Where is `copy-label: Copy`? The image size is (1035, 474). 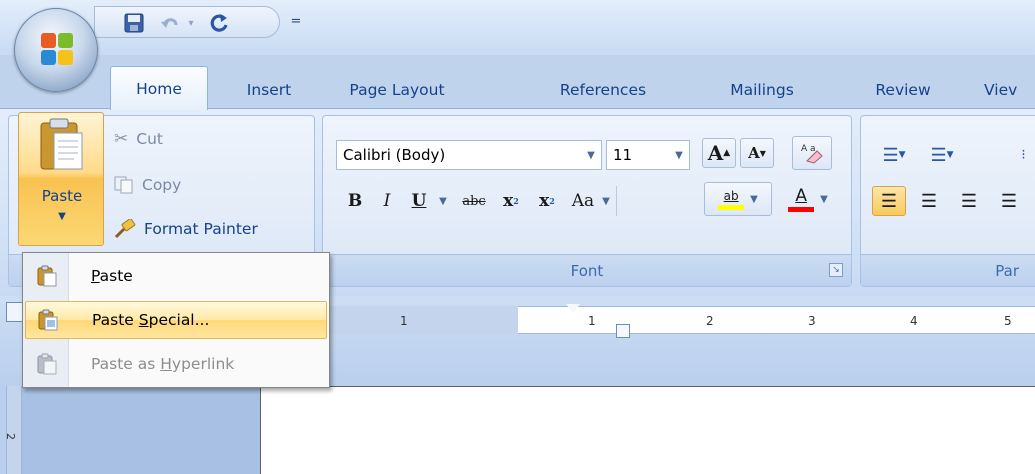
copy-label: Copy is located at coordinates (162, 185).